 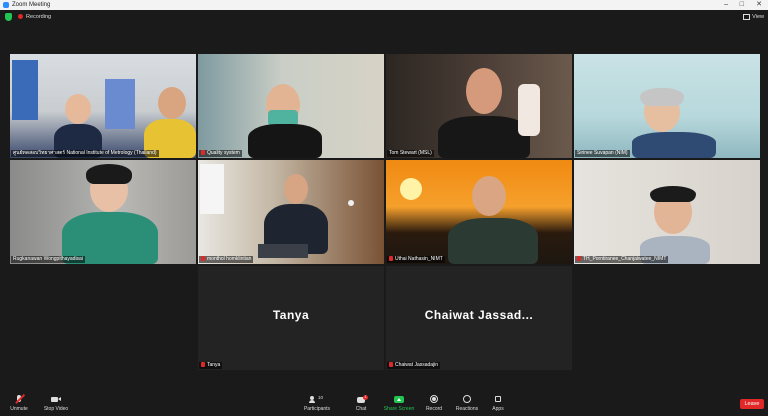 What do you see at coordinates (317, 409) in the screenshot?
I see `participants-label: Participants` at bounding box center [317, 409].